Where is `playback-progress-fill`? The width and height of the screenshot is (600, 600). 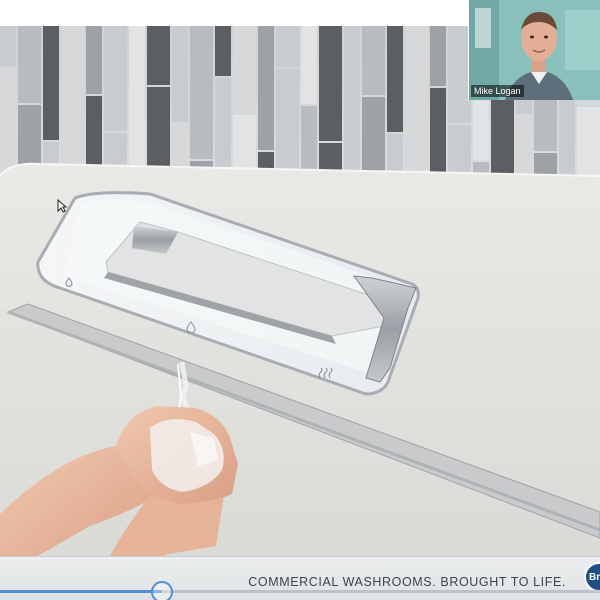
playback-progress-fill is located at coordinates (81, 591).